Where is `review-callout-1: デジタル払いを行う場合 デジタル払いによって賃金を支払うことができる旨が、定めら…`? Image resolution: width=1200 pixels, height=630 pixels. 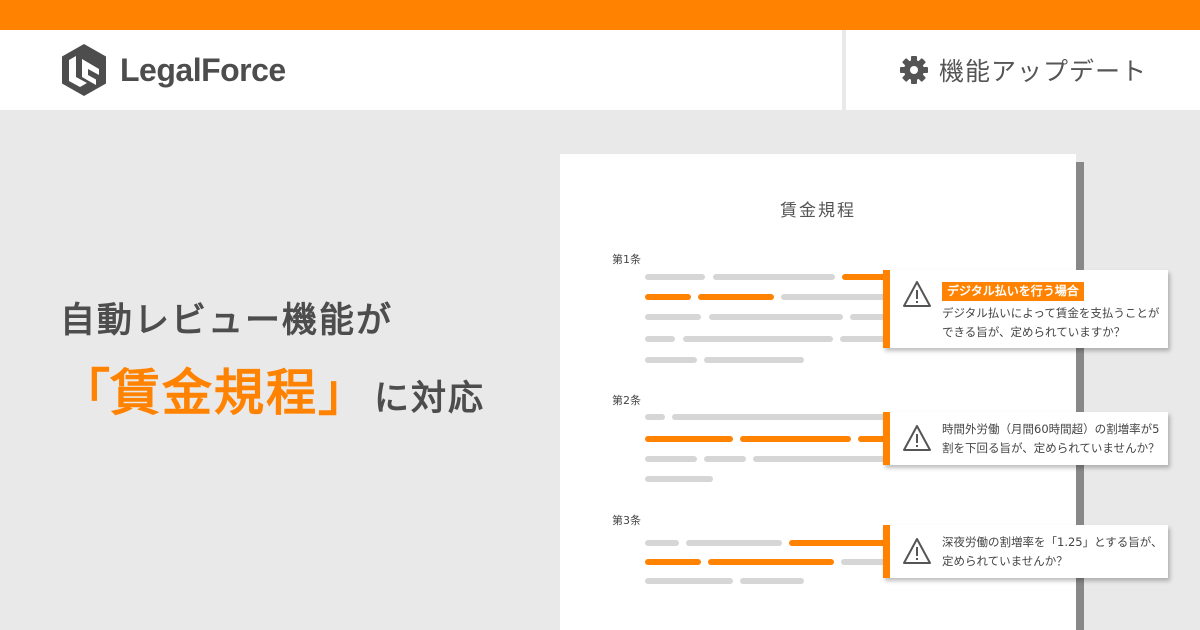 review-callout-1: デジタル払いを行う場合 デジタル払いによって賃金を支払うことができる旨が、定めら… is located at coordinates (1025, 309).